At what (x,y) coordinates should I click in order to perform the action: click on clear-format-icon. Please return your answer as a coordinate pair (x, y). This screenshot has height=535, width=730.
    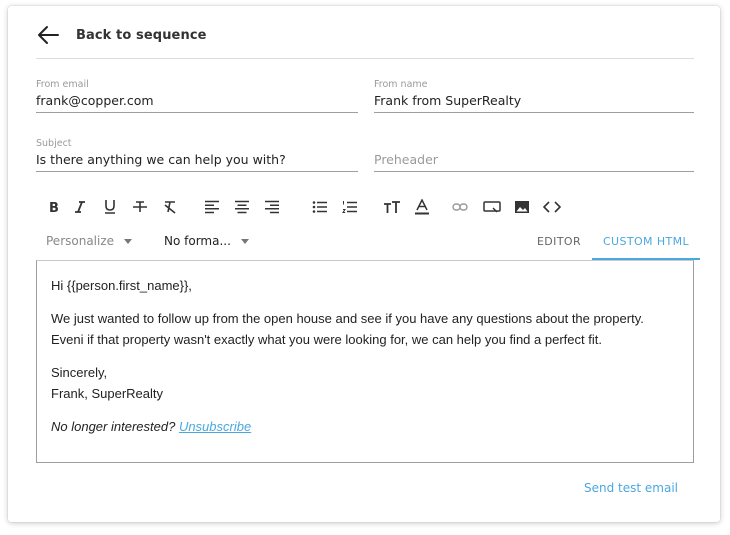
    Looking at the image, I should click on (170, 207).